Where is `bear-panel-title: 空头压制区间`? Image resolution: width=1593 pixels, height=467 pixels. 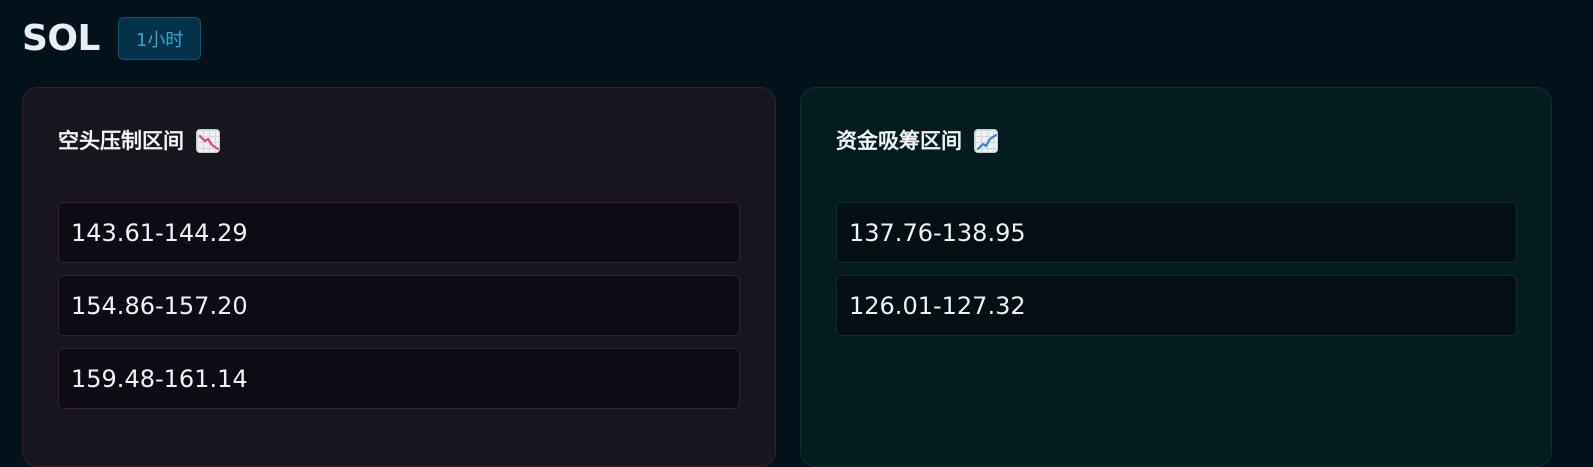
bear-panel-title: 空头压制区间 is located at coordinates (139, 141).